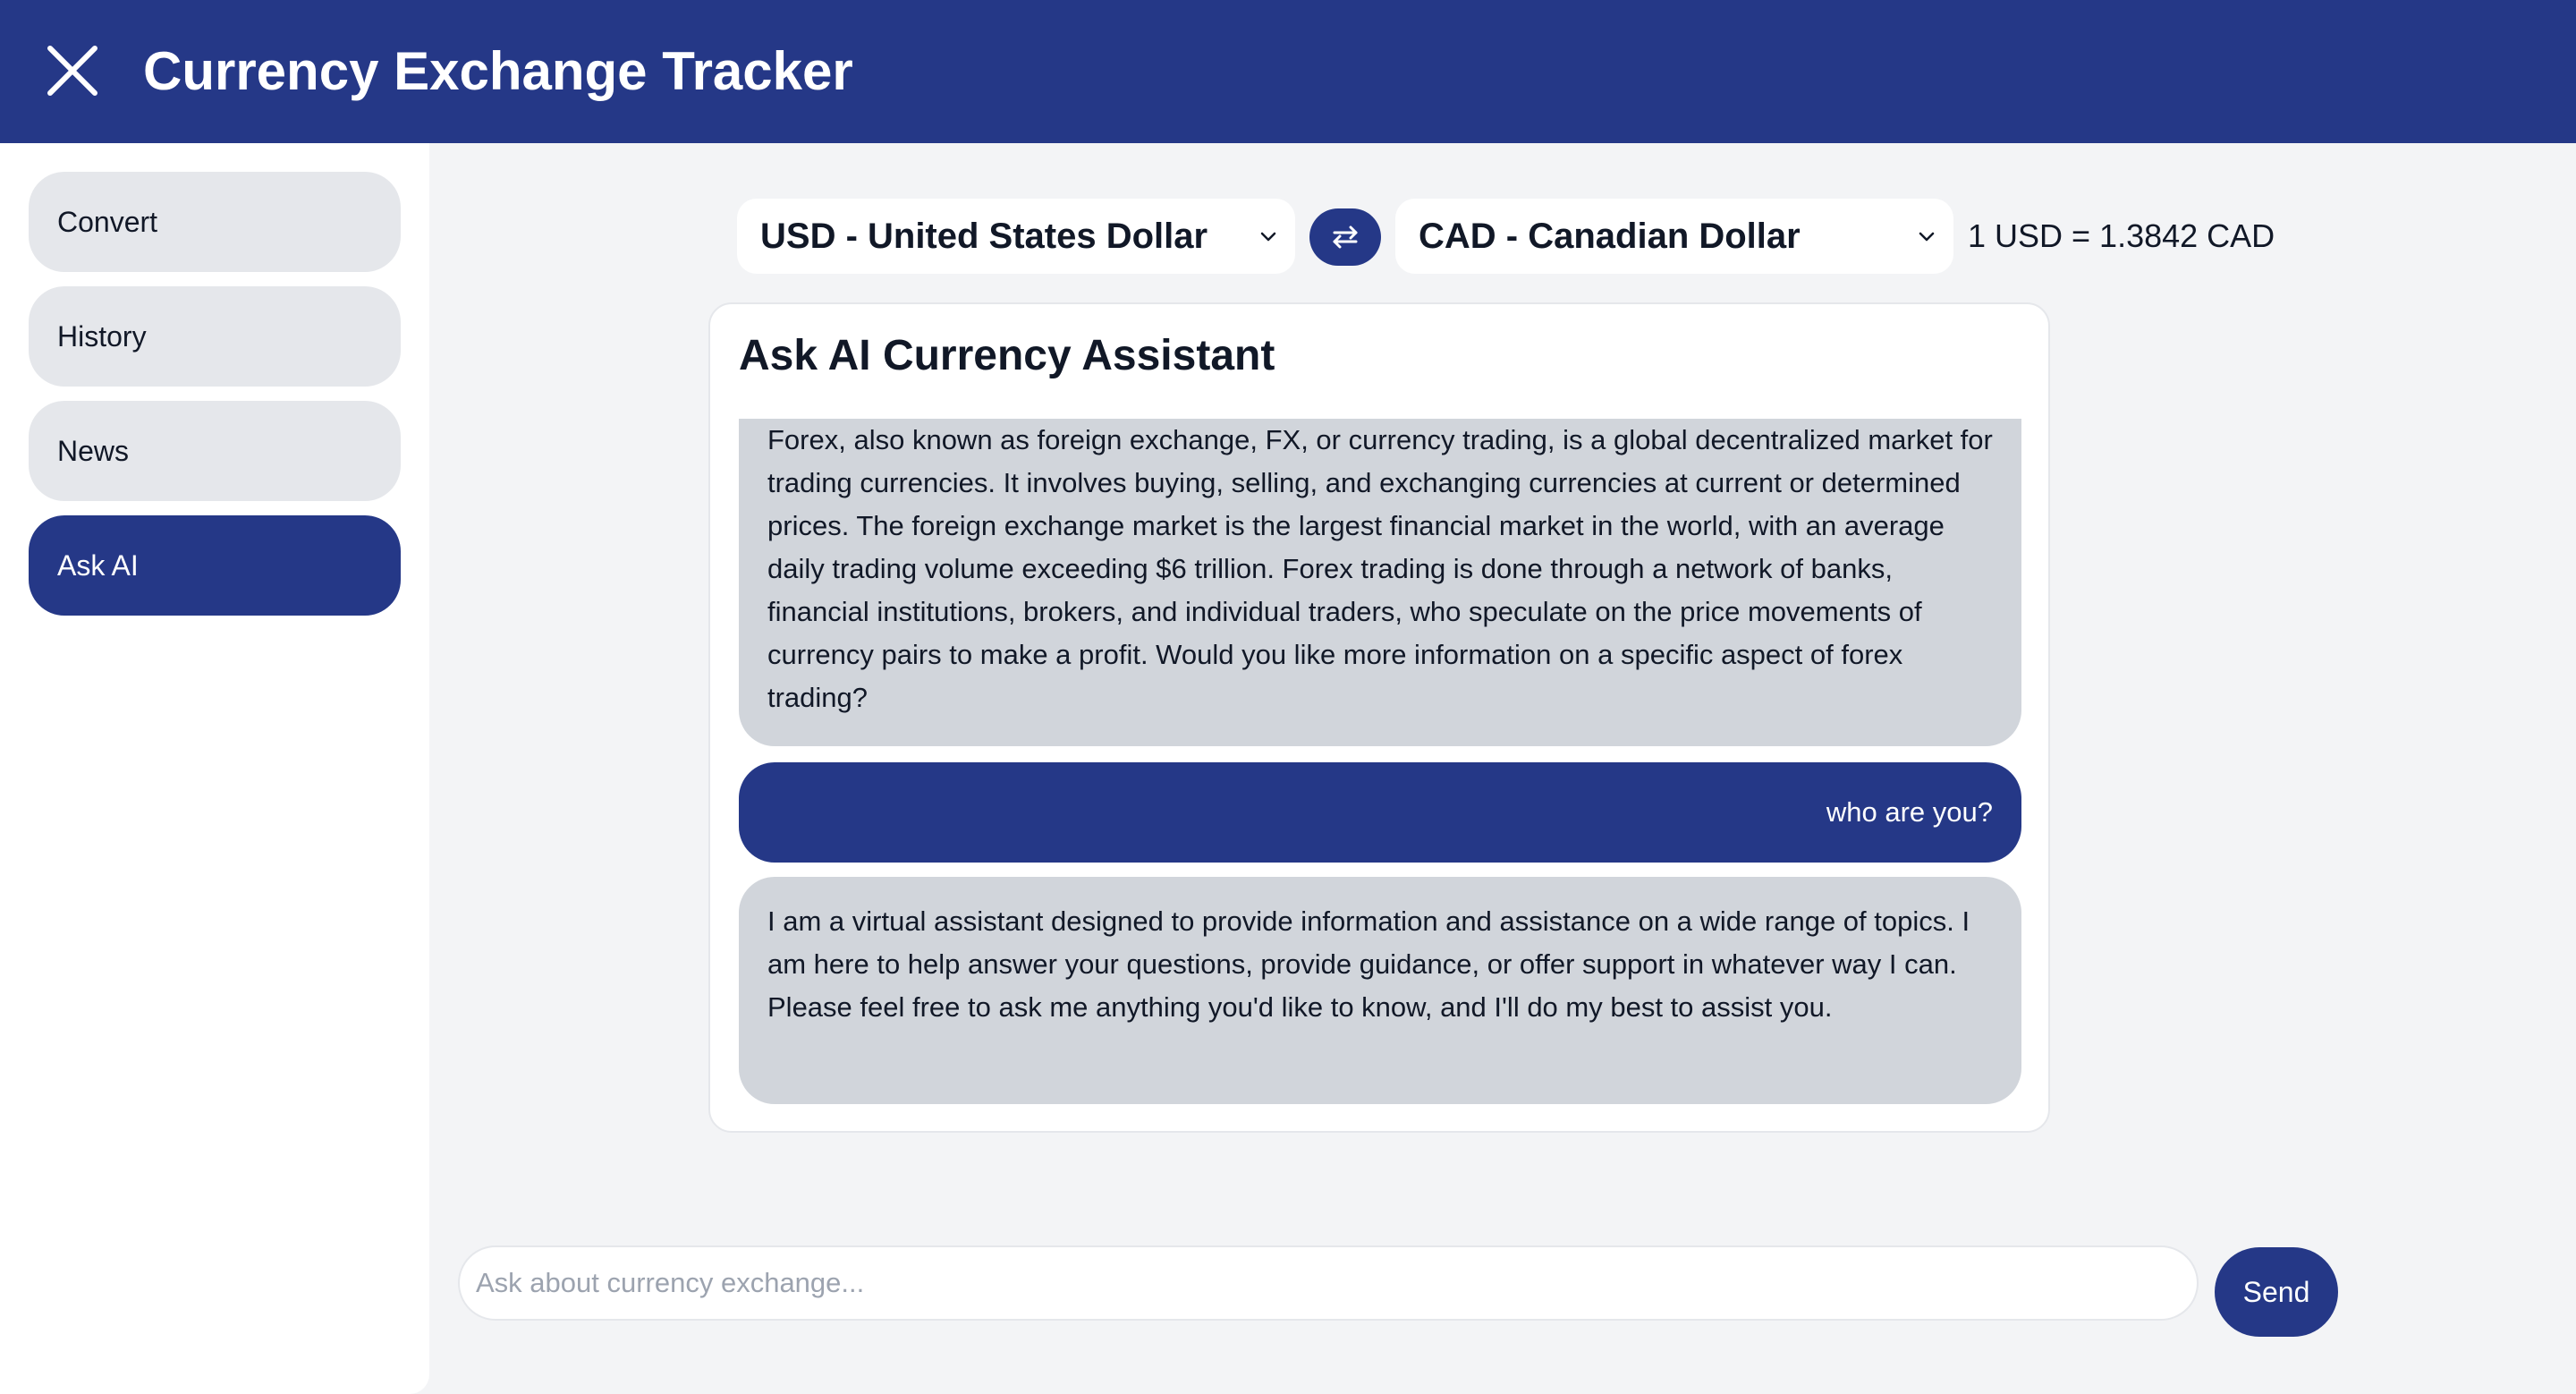 Image resolution: width=2576 pixels, height=1394 pixels. Describe the element at coordinates (107, 221) in the screenshot. I see `sidebar-item-label: Convert` at that location.